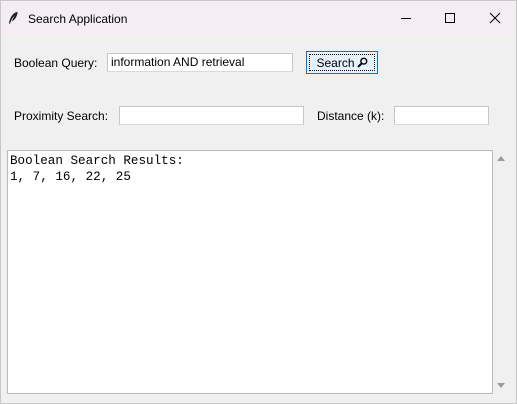 The width and height of the screenshot is (517, 404). I want to click on vertical-scrollbar, so click(501, 272).